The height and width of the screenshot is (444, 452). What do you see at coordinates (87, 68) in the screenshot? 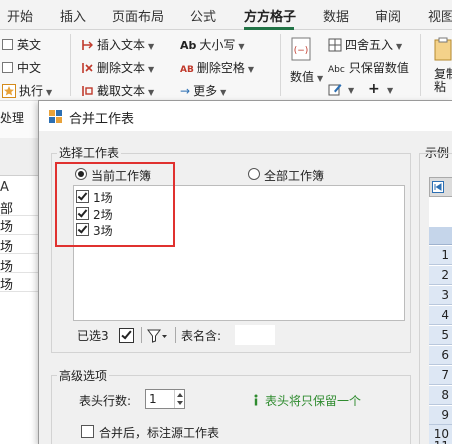
I see `delete-text-icon` at bounding box center [87, 68].